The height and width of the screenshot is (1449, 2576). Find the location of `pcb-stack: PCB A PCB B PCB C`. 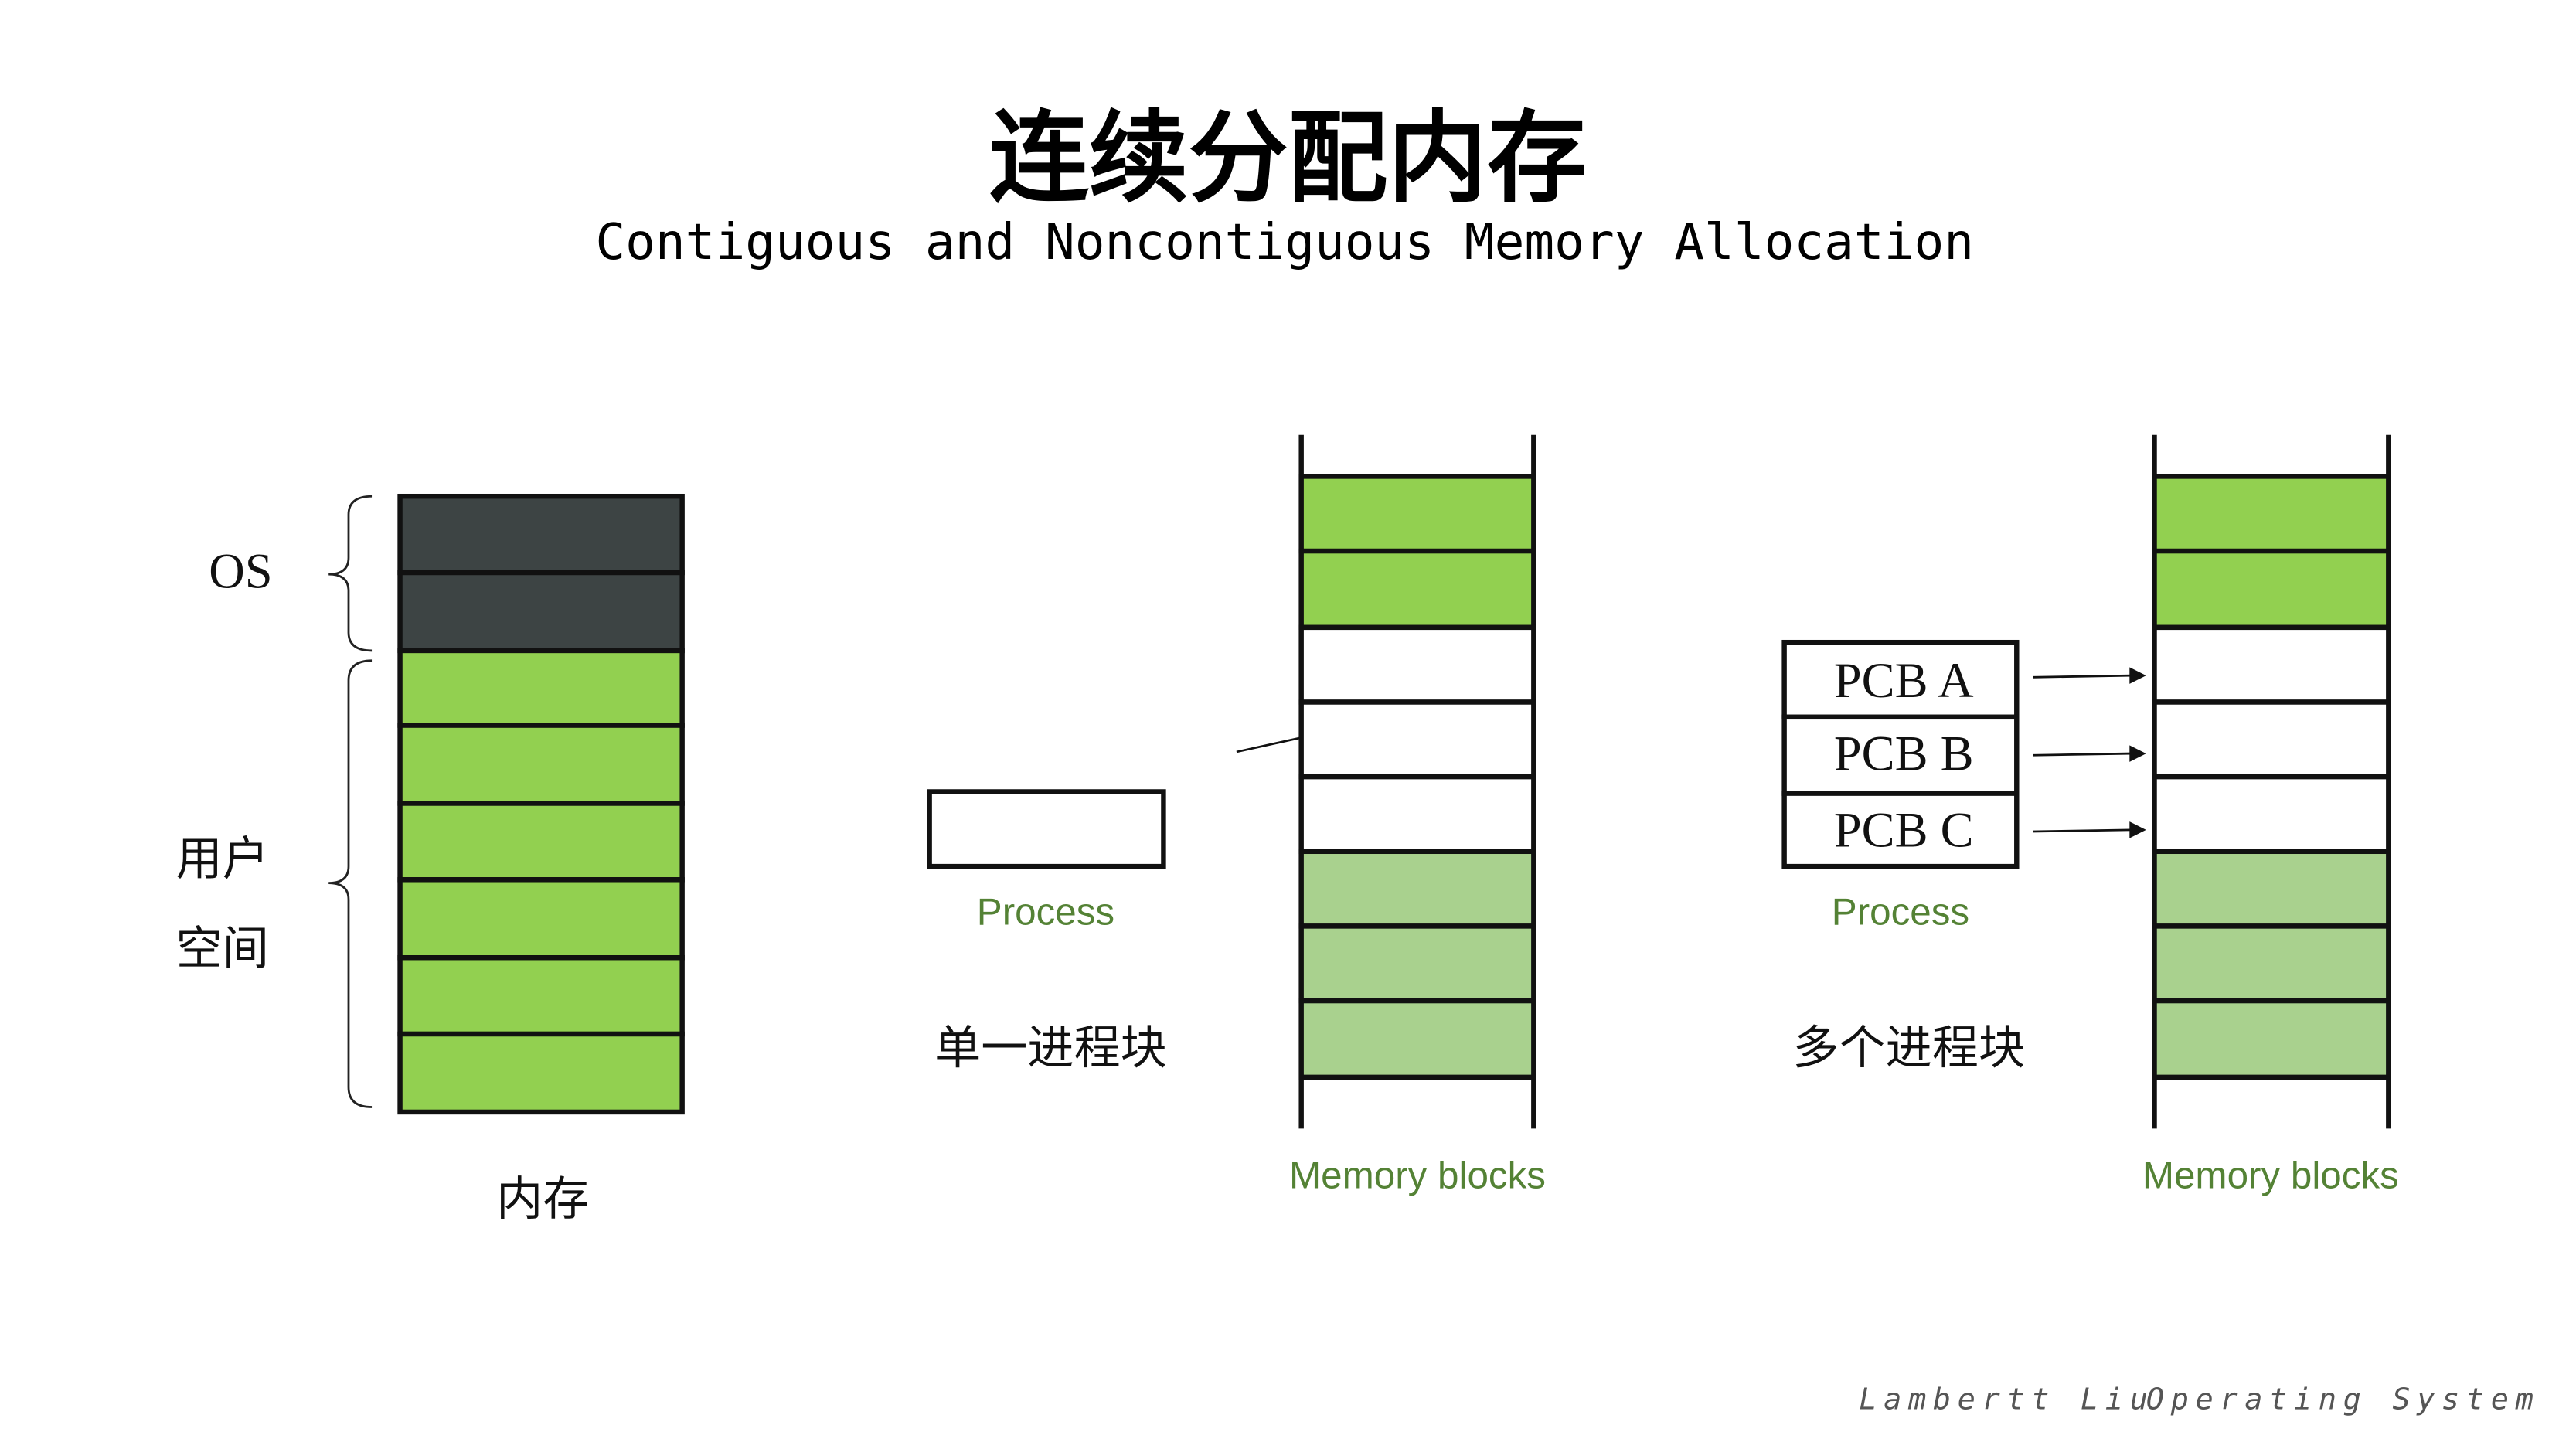

pcb-stack: PCB A PCB B PCB C is located at coordinates (1901, 754).